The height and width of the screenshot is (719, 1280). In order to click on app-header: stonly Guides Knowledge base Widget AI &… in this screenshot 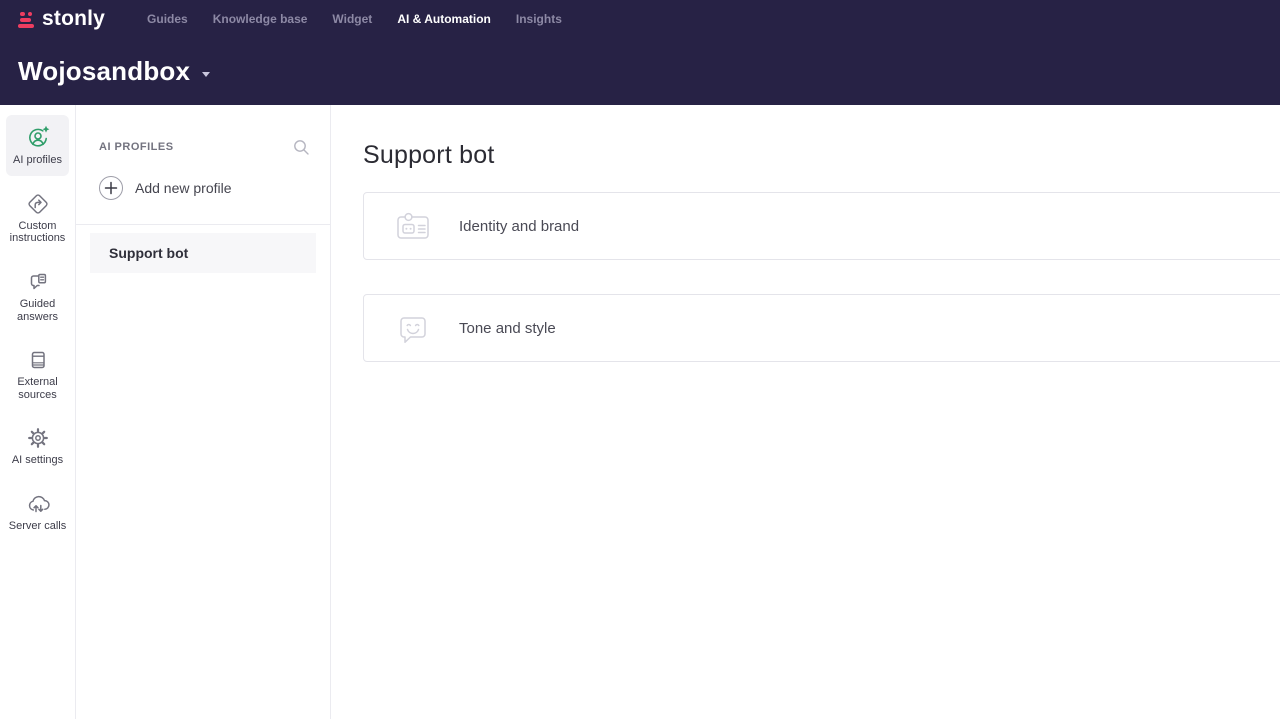, I will do `click(640, 52)`.